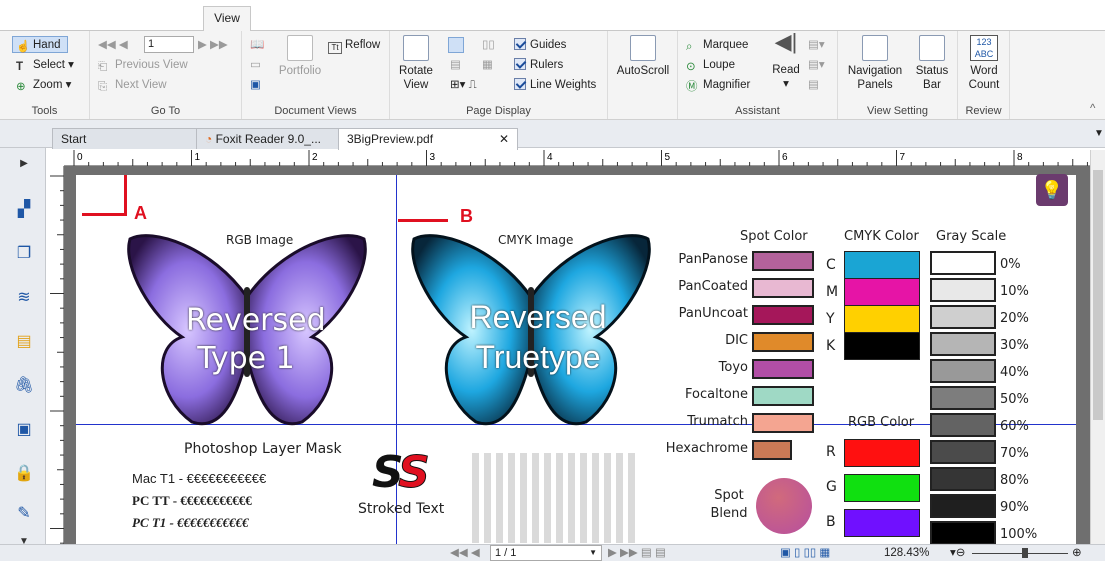 This screenshot has width=1105, height=561. Describe the element at coordinates (881, 236) in the screenshot. I see `cmyk-color-header: CMYK Color` at that location.